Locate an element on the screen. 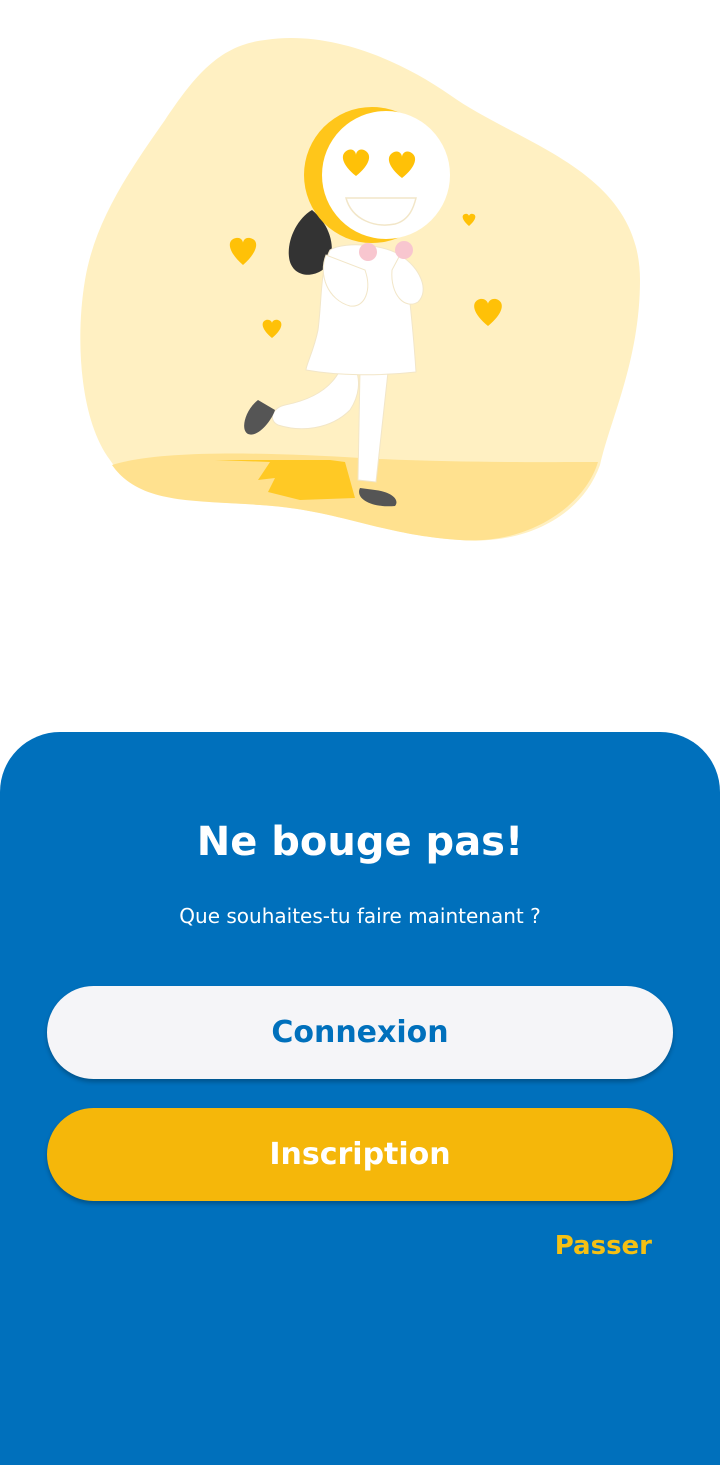 This screenshot has height=1465, width=720. page-subtitle: Que souhaites-tu faire maintenant ? is located at coordinates (360, 916).